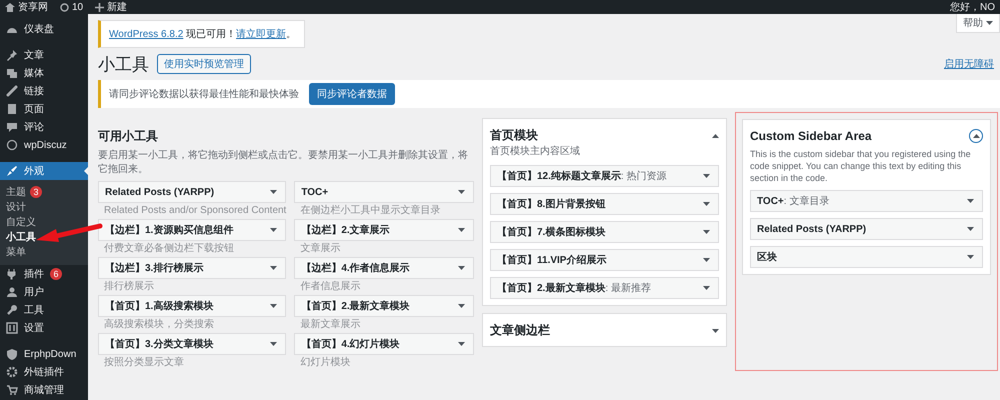  I want to click on widget-description: 最新文章展示, so click(330, 325).